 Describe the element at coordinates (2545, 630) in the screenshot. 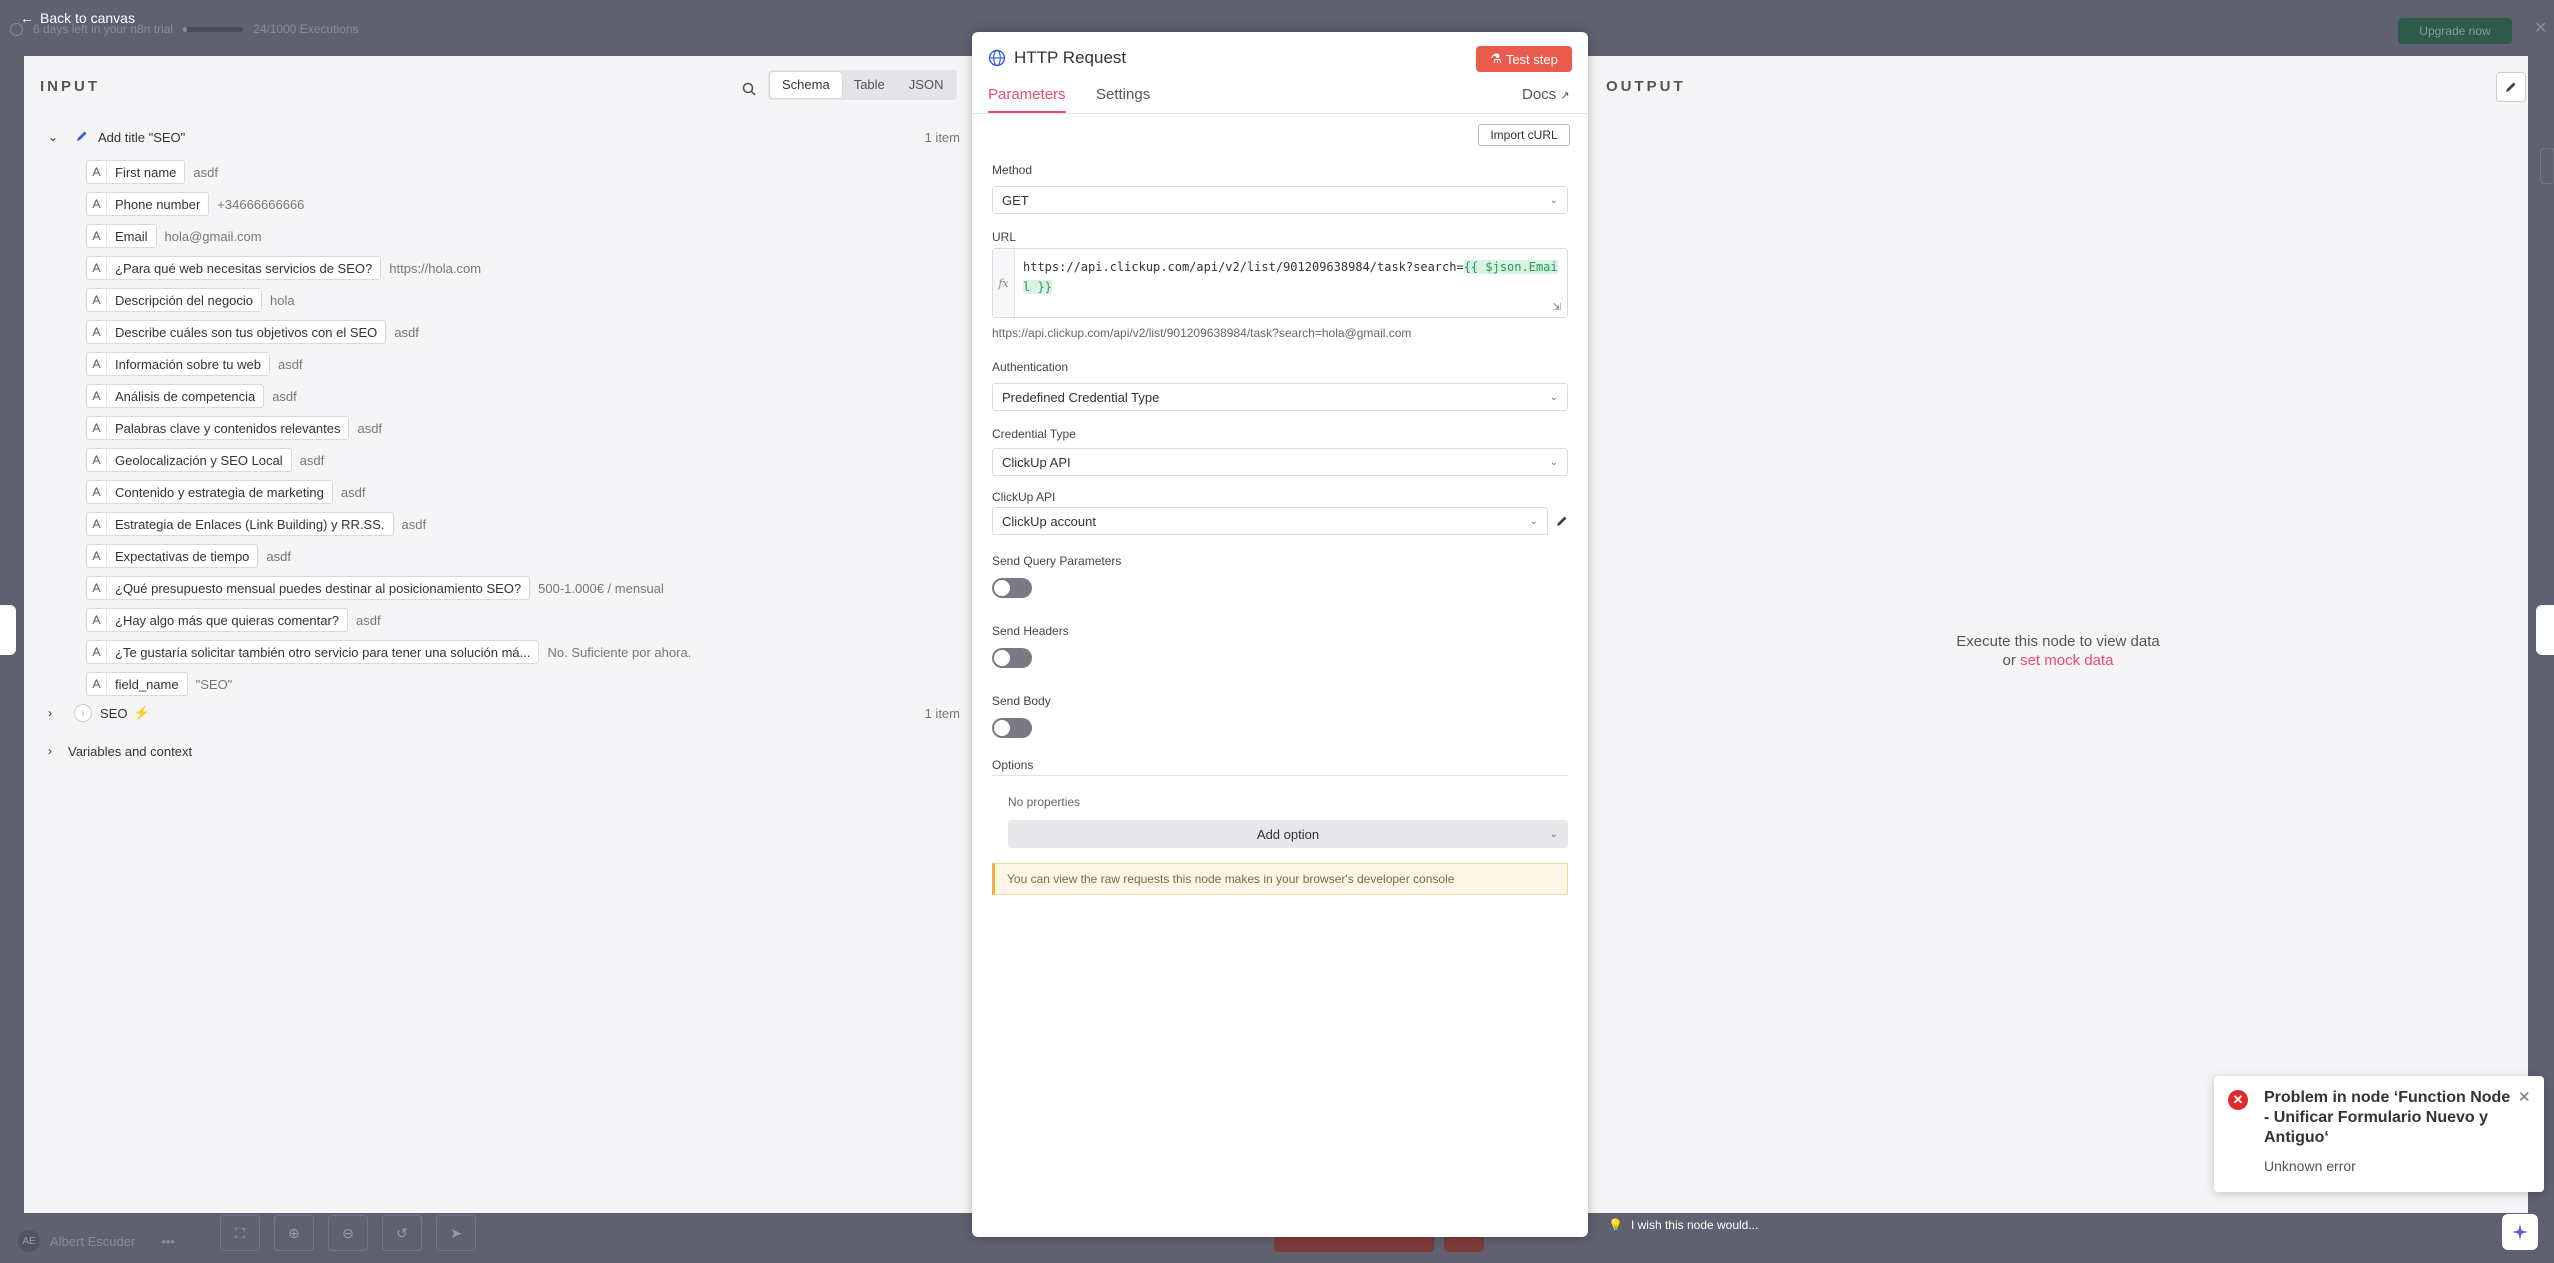

I see `right-side-handle` at that location.